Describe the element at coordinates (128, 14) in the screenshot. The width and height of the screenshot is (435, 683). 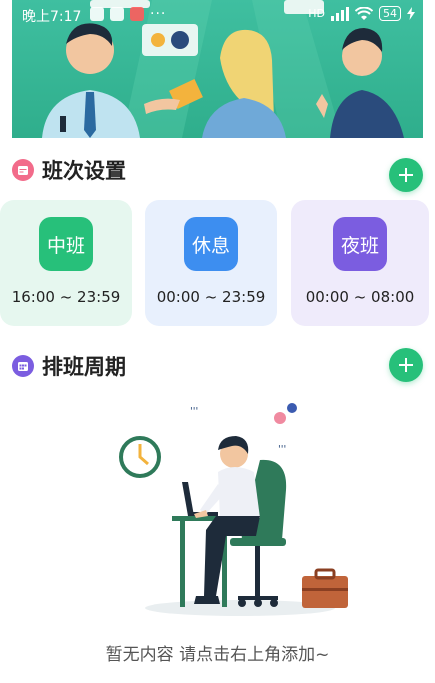
I see `notification-icons: ···` at that location.